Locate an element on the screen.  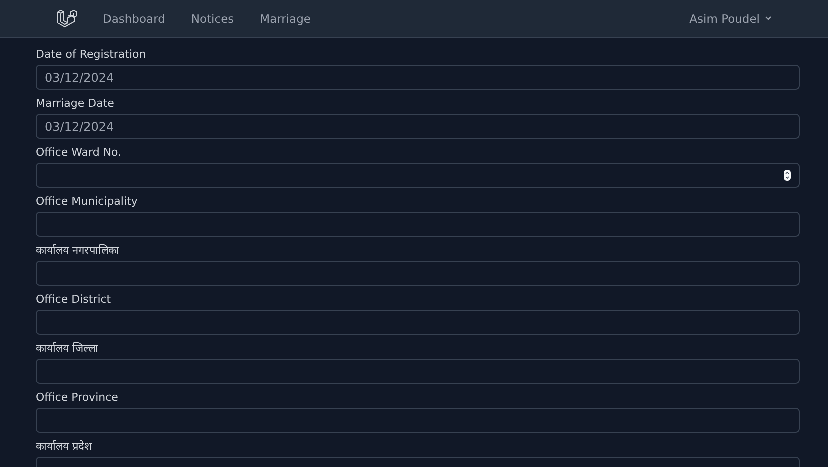
field-label: Office Municipality is located at coordinates (87, 201).